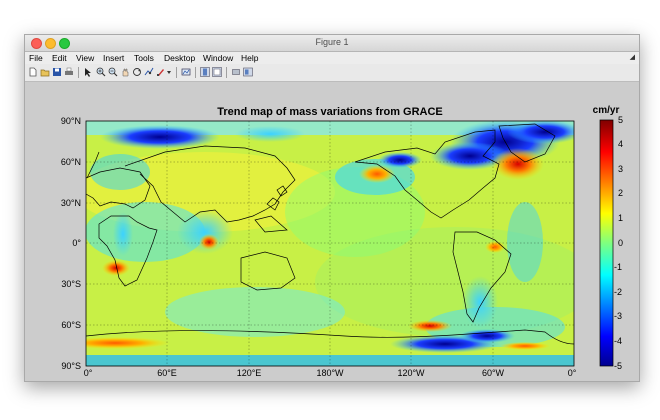  I want to click on y-tick-label: 90°S, so click(71, 366).